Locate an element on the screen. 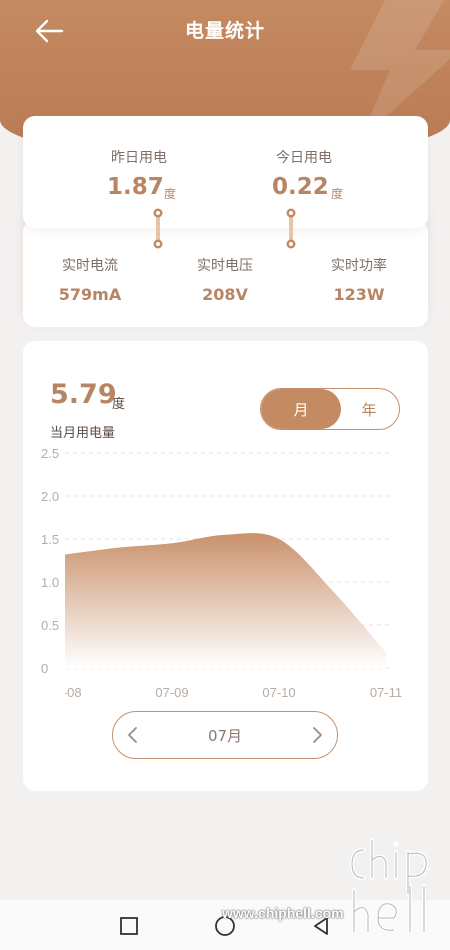 The width and height of the screenshot is (450, 950). yesterday-unit: 度 is located at coordinates (170, 194).